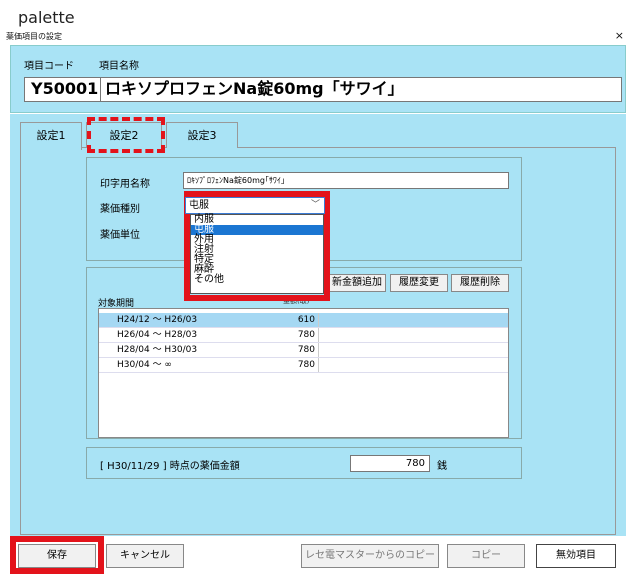 This screenshot has width=630, height=574. I want to click on period-cell: H30/04 ～ ∞, so click(144, 365).